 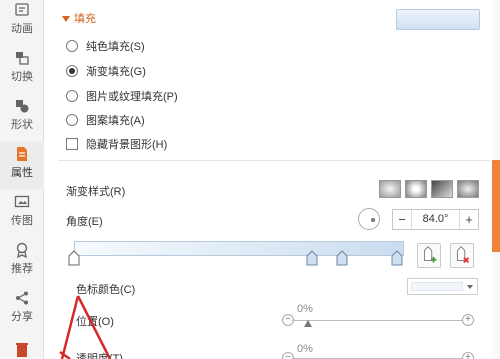 I want to click on radio-pattern-fill: 图案填充(A), so click(x=105, y=120).